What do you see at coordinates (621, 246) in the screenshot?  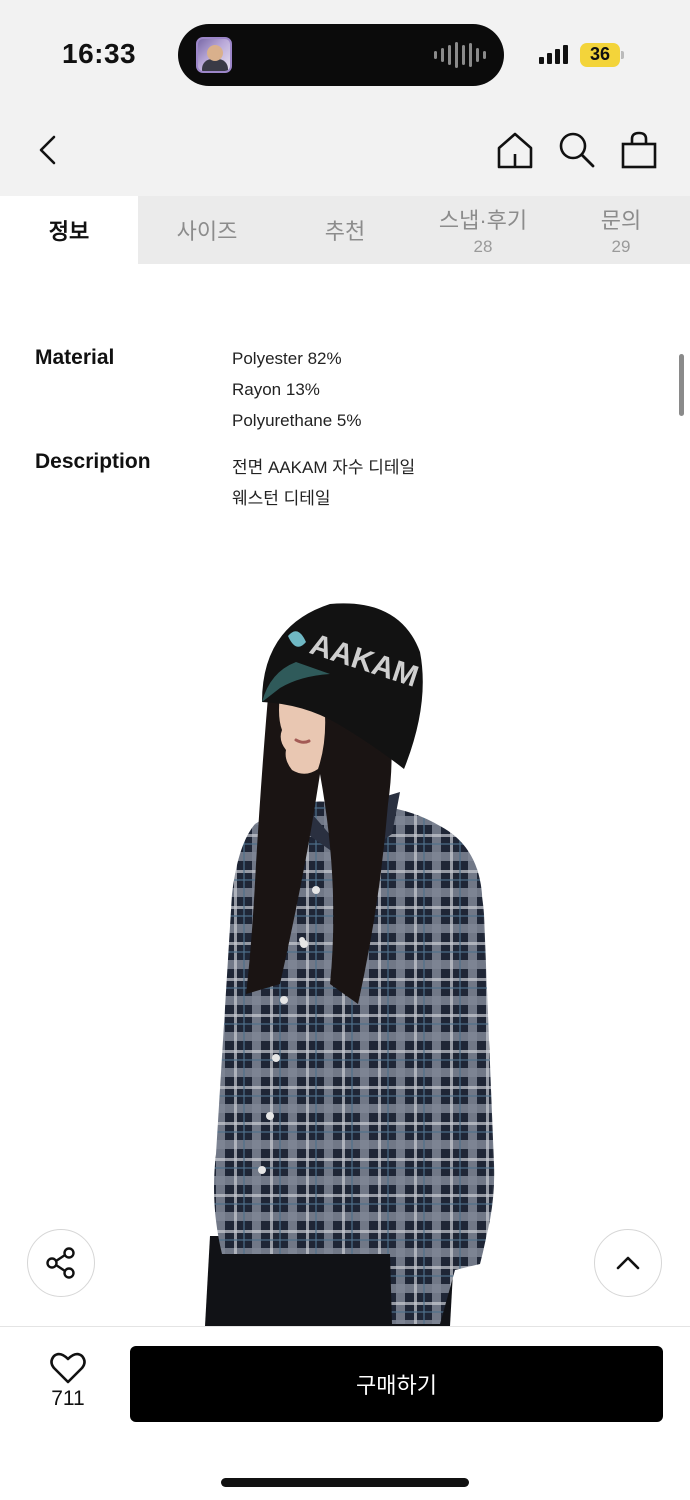 I see `tab-count: 29` at bounding box center [621, 246].